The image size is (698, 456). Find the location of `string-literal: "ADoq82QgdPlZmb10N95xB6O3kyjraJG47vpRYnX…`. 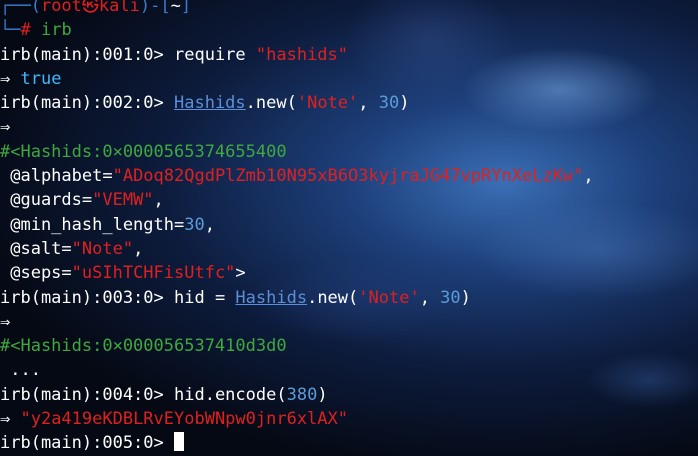

string-literal: "ADoq82QgdPlZmb10N95xB6O3kyjraJG47vpRYnX… is located at coordinates (348, 176).